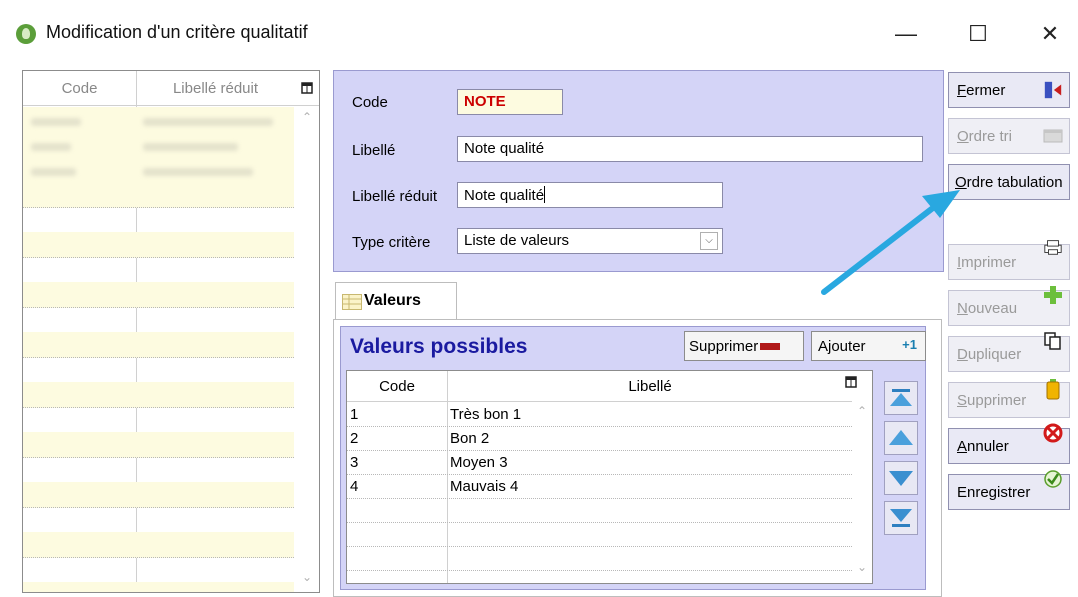 The height and width of the screenshot is (597, 1078). What do you see at coordinates (985, 136) in the screenshot?
I see `ordre-tri-label: Ordre tri` at bounding box center [985, 136].